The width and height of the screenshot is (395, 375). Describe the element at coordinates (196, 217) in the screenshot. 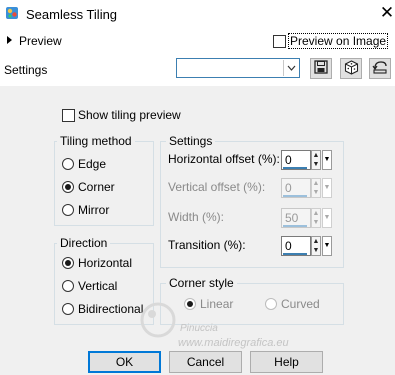

I see `width-label: Width (%):` at that location.